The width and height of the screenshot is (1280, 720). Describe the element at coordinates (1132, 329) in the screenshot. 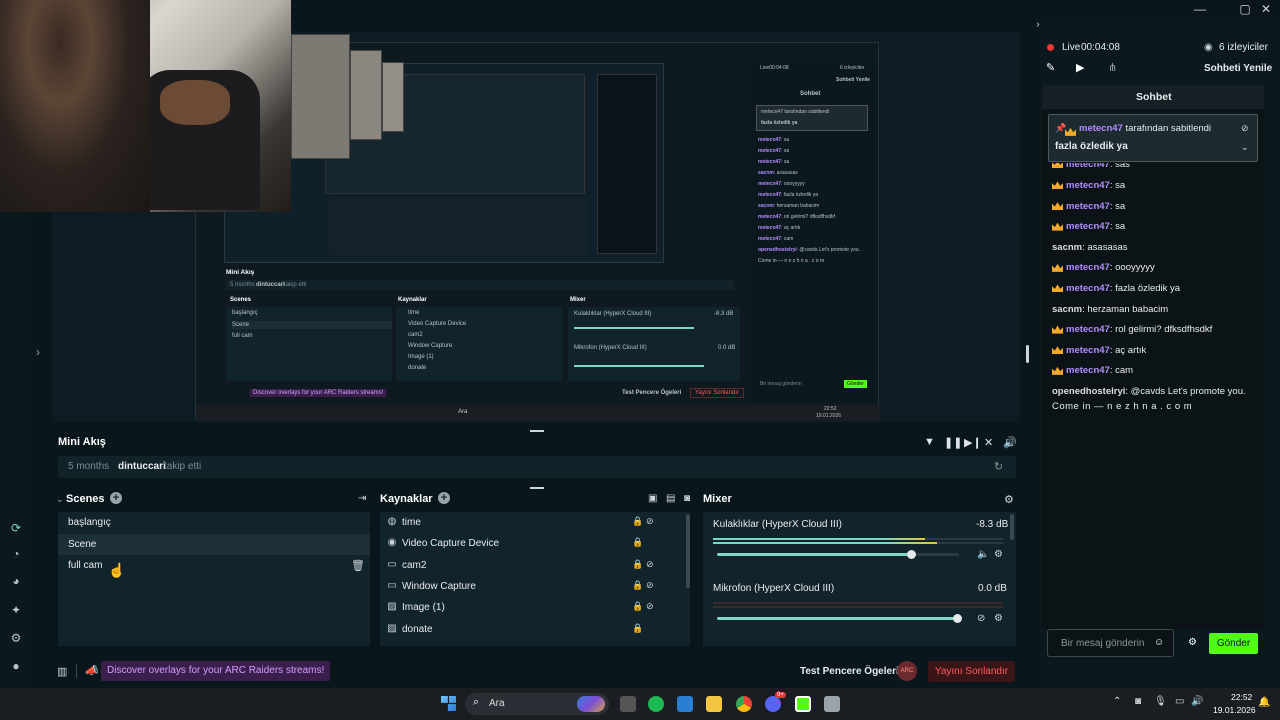

I see `chat-message: metecn47: rol gelirmi? dfksdfhsdkf` at that location.